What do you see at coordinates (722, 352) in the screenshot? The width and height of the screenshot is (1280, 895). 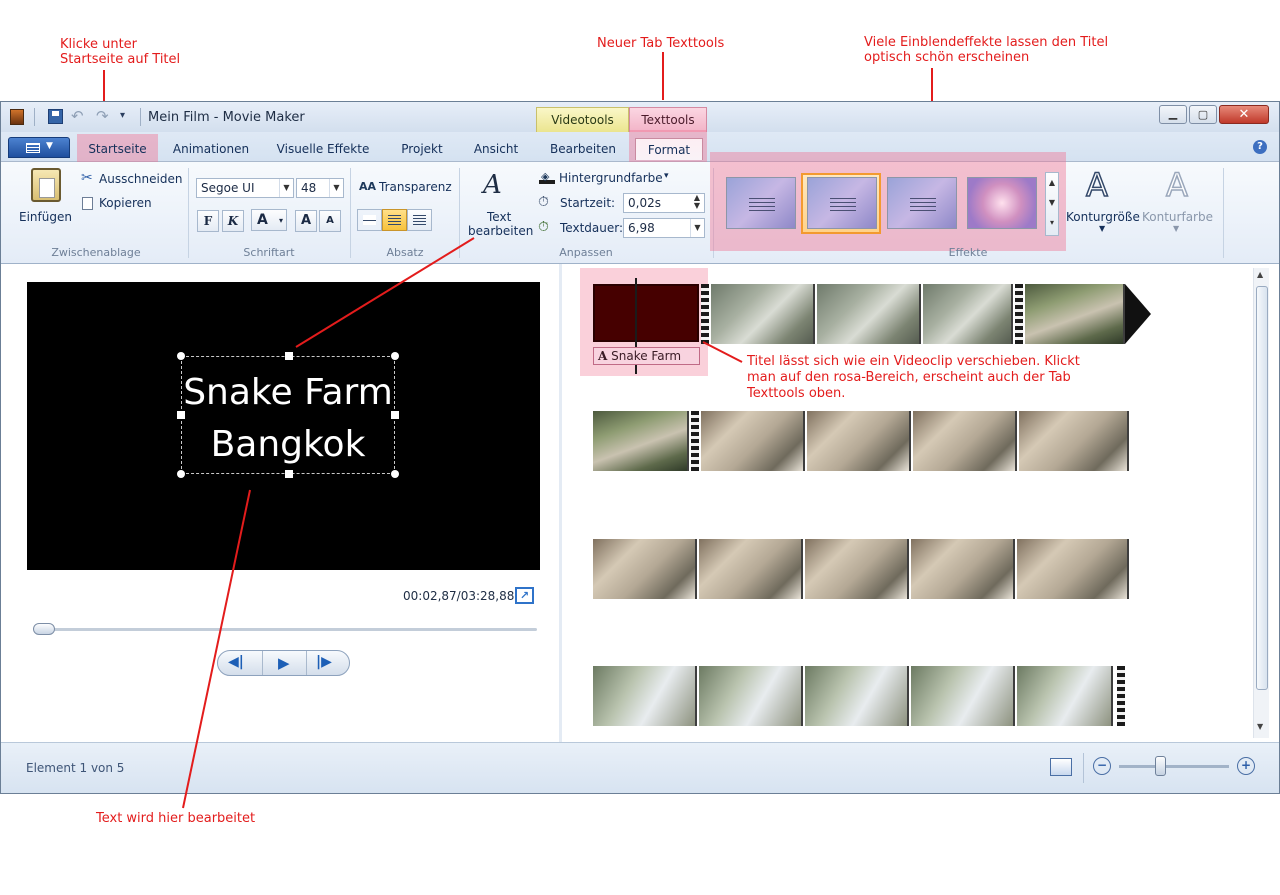 I see `annotation-line-title-move` at bounding box center [722, 352].